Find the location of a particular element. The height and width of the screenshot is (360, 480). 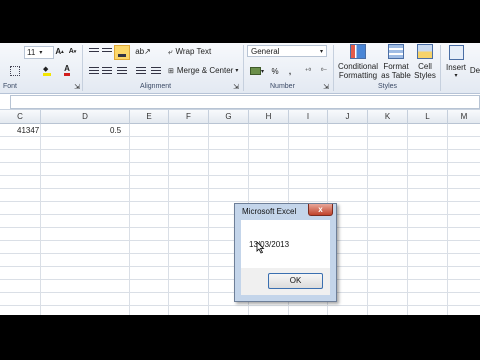

font-size-value: 11 is located at coordinates (31, 52).